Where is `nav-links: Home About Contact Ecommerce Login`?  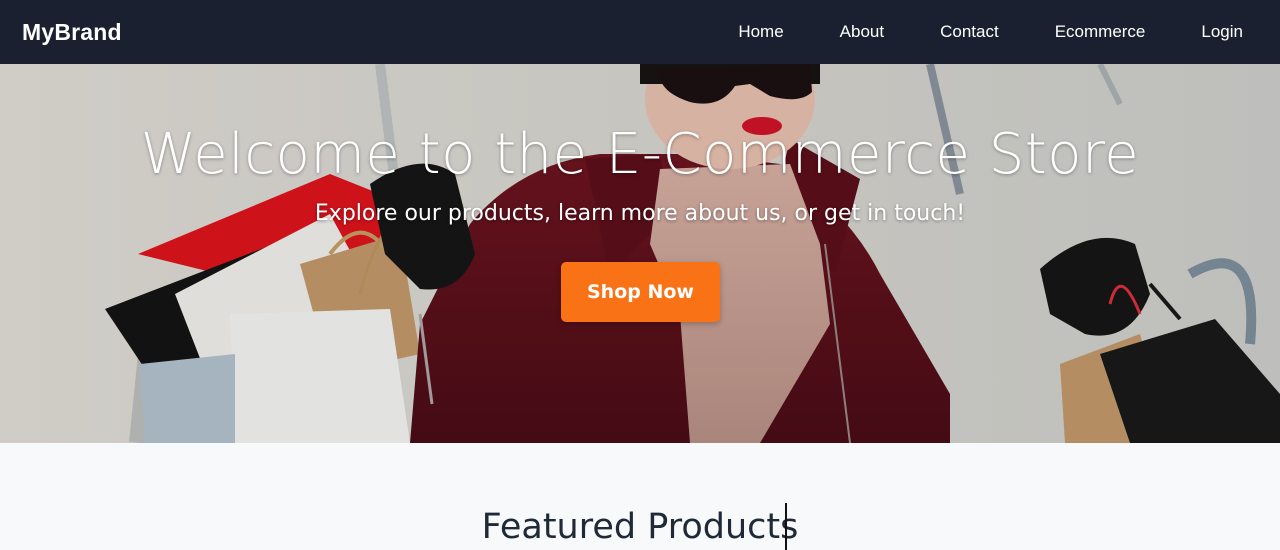
nav-links: Home About Contact Ecommerce Login is located at coordinates (998, 32).